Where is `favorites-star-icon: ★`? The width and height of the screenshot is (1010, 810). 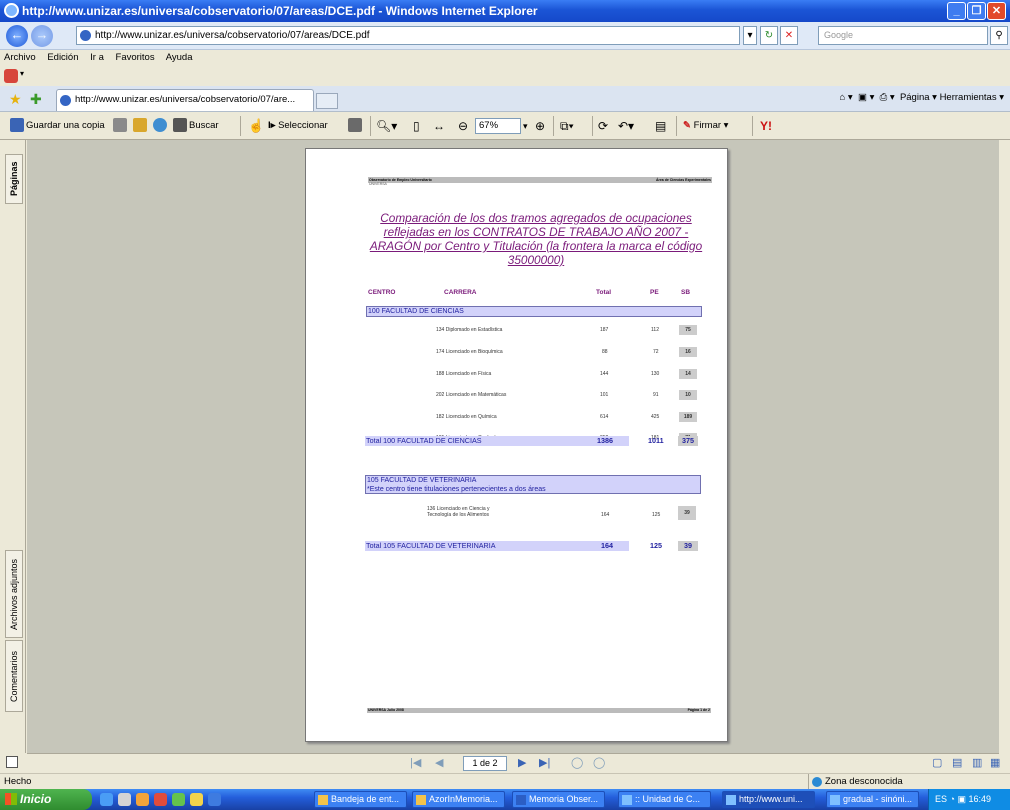 favorites-star-icon: ★ is located at coordinates (15, 99).